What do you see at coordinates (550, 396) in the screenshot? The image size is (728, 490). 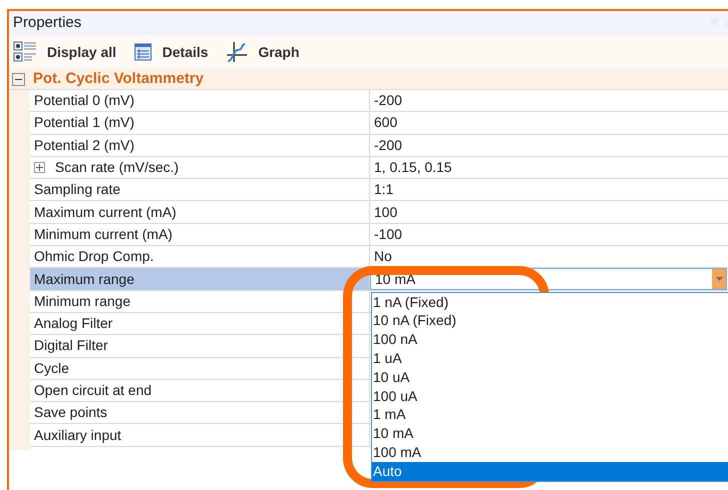 I see `dropdown-option: 100 uA` at bounding box center [550, 396].